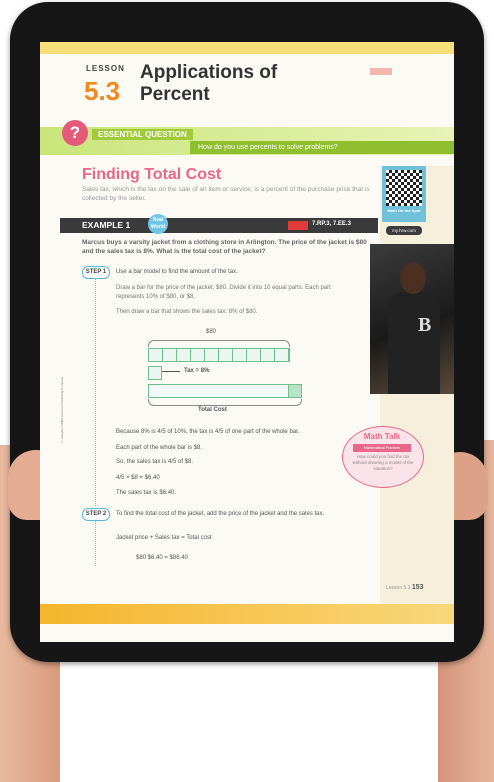 Image resolution: width=494 pixels, height=782 pixels. What do you see at coordinates (331, 224) in the screenshot?
I see `standards-text: 7.RP.3, 7.EE.3` at bounding box center [331, 224].